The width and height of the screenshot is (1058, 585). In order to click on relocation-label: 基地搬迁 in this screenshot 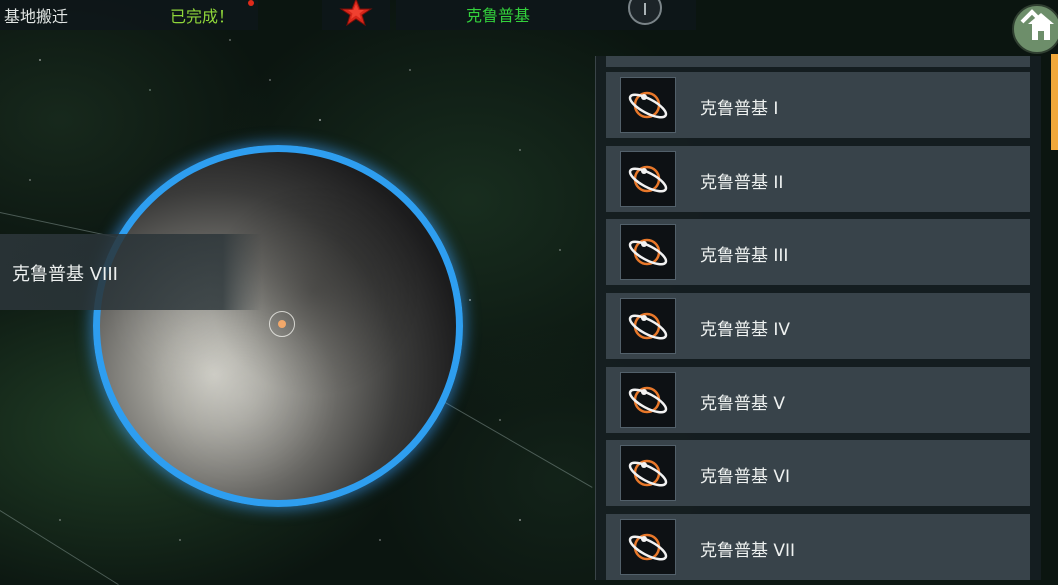, I will do `click(36, 16)`.